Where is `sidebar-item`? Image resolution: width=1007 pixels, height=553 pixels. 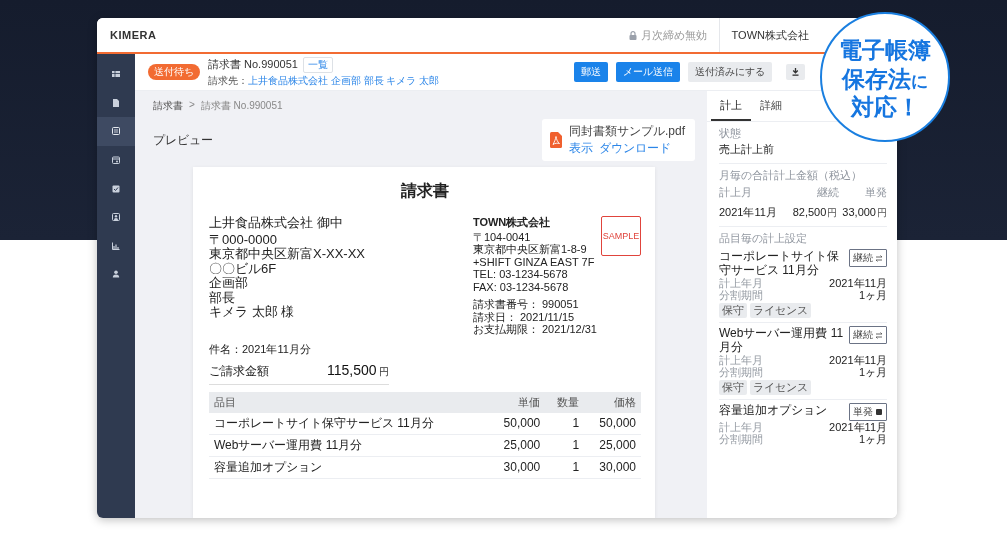 sidebar-item is located at coordinates (116, 131).